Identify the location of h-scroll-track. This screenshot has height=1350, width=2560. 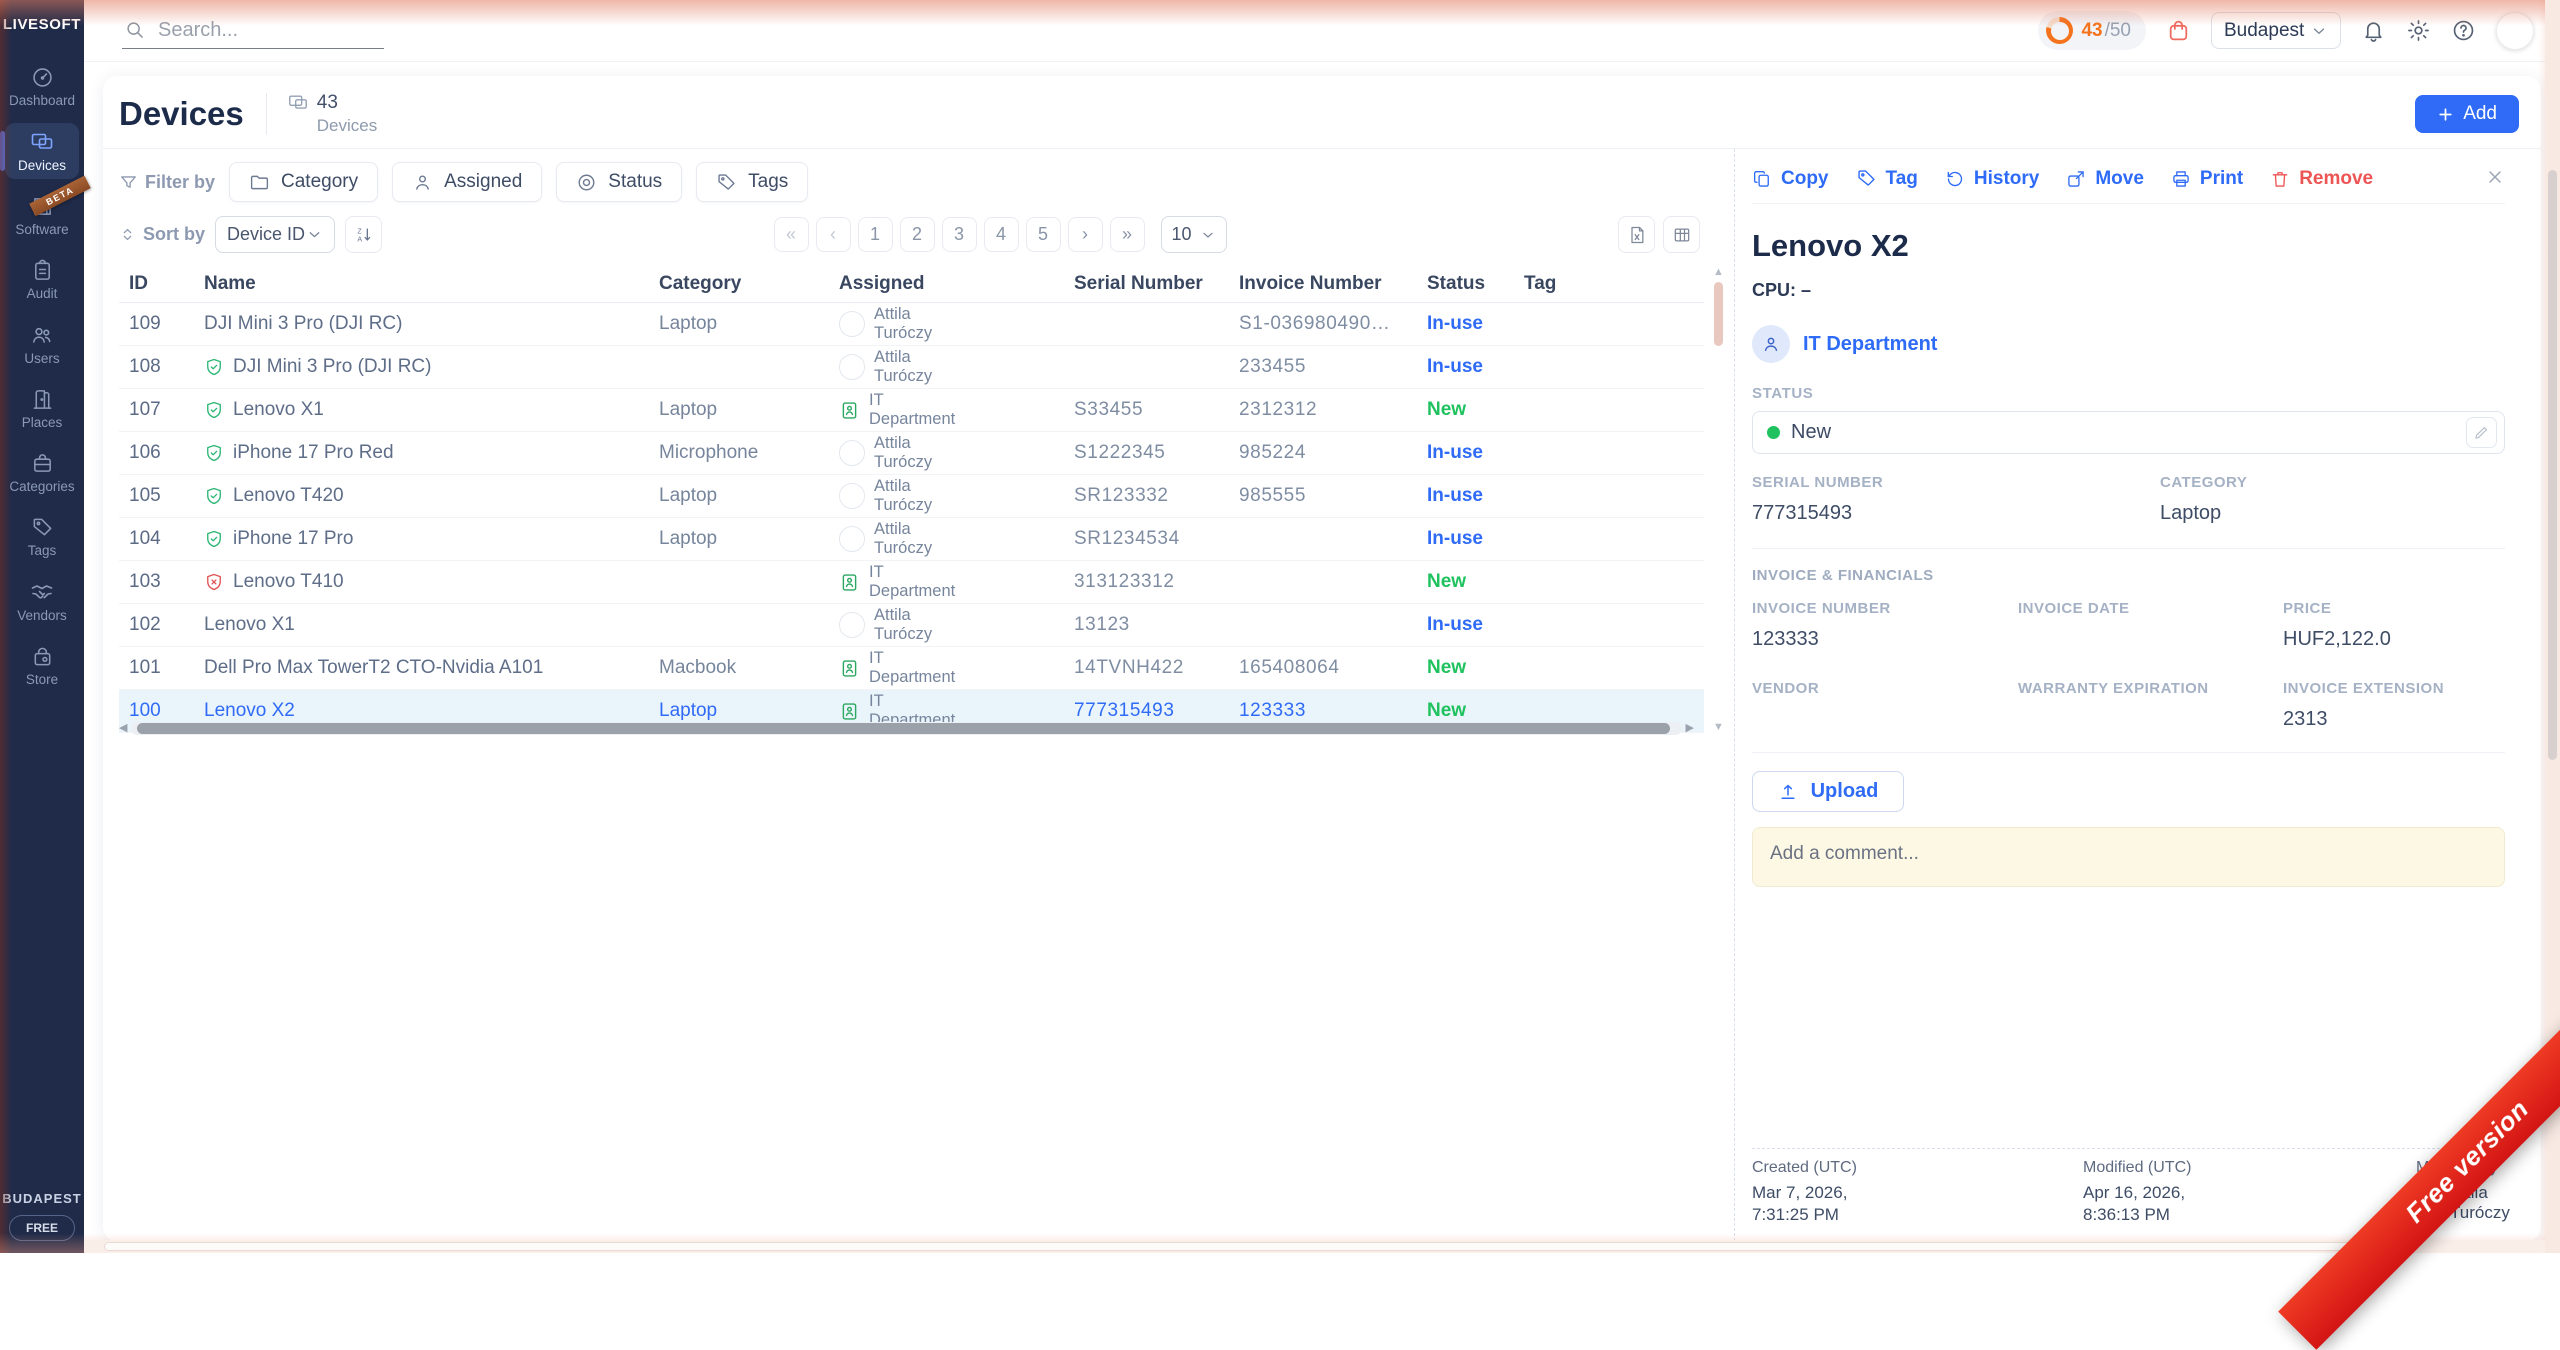
(906, 728).